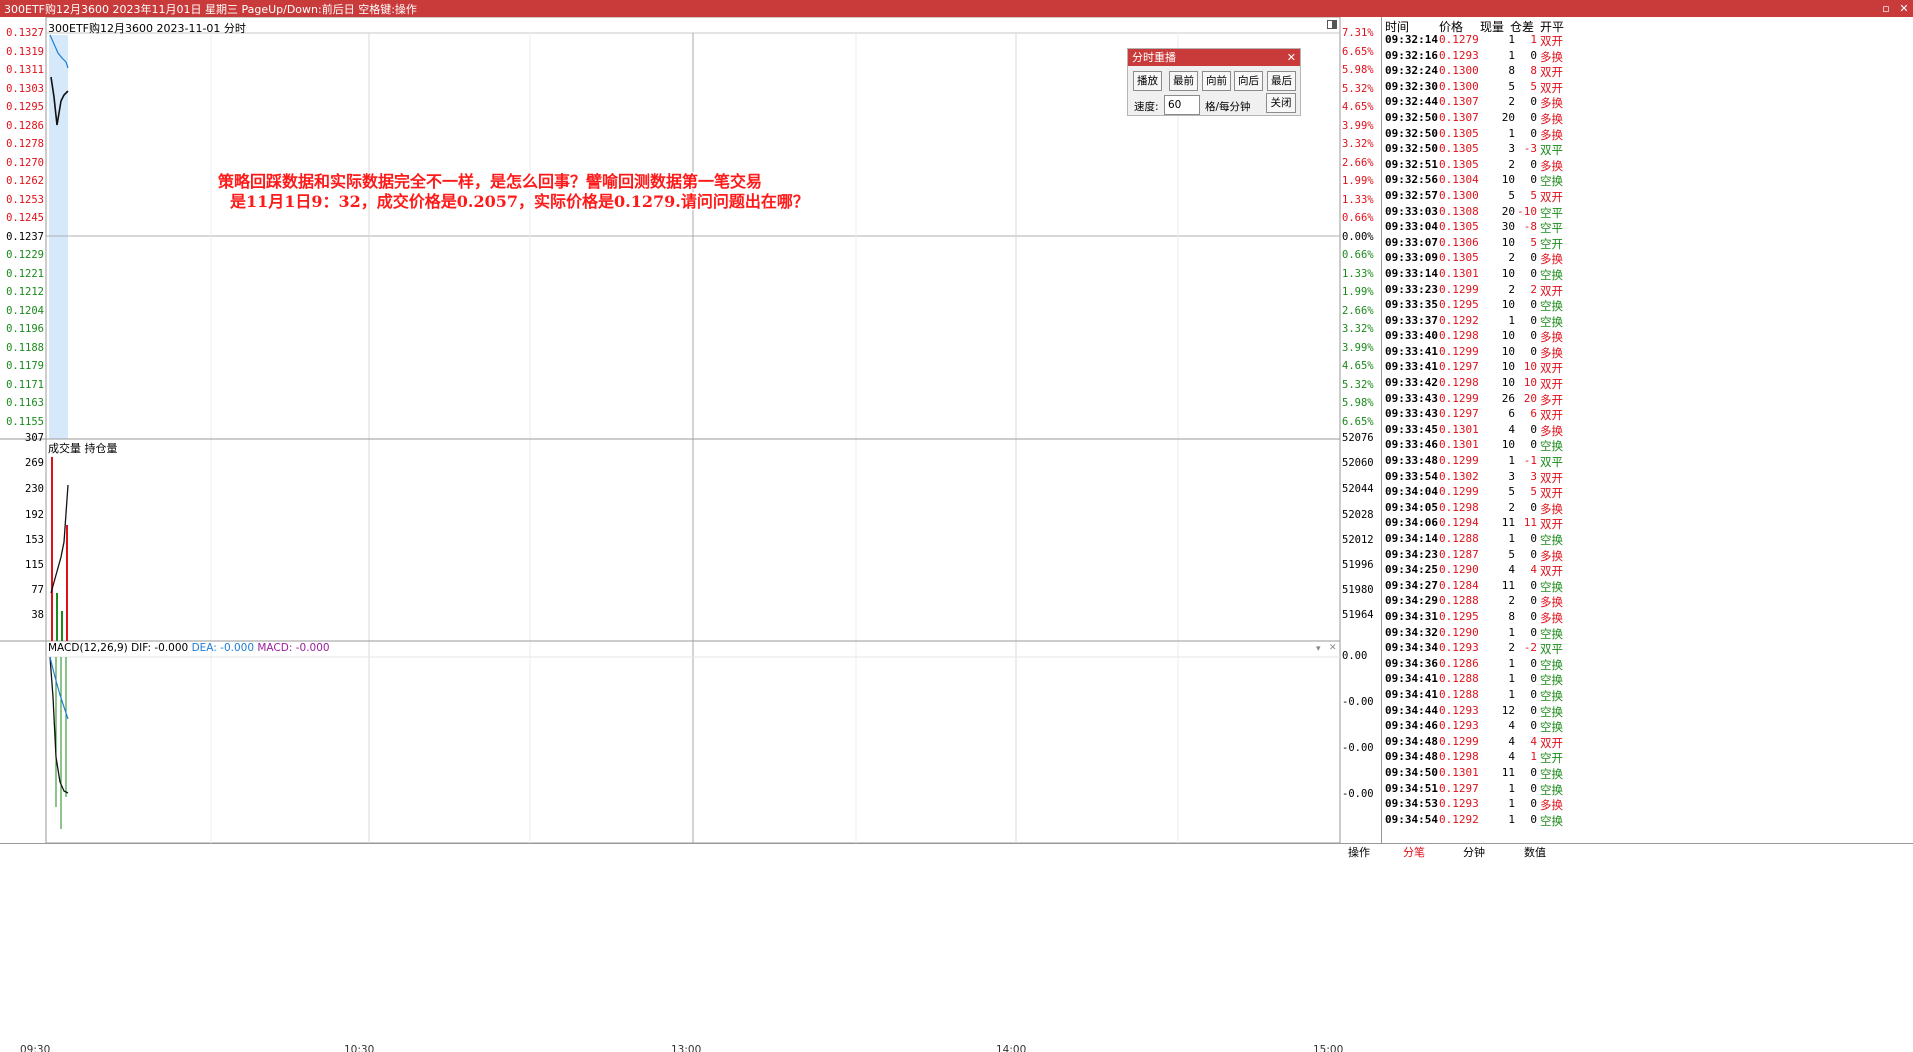  I want to click on tick-row: 09:33:03 0.1308 20 -10 空平, so click(1474, 213).